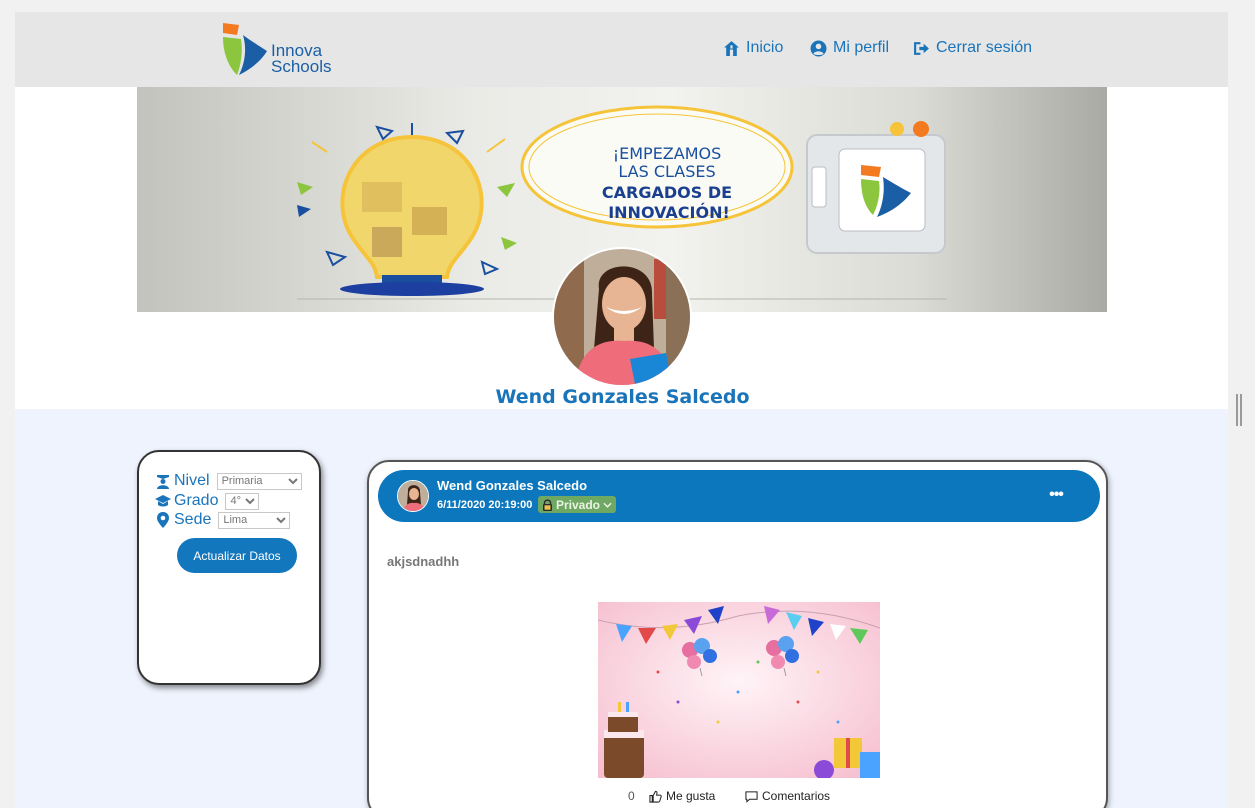 The width and height of the screenshot is (1255, 808). Describe the element at coordinates (163, 482) in the screenshot. I see `teacher-icon` at that location.